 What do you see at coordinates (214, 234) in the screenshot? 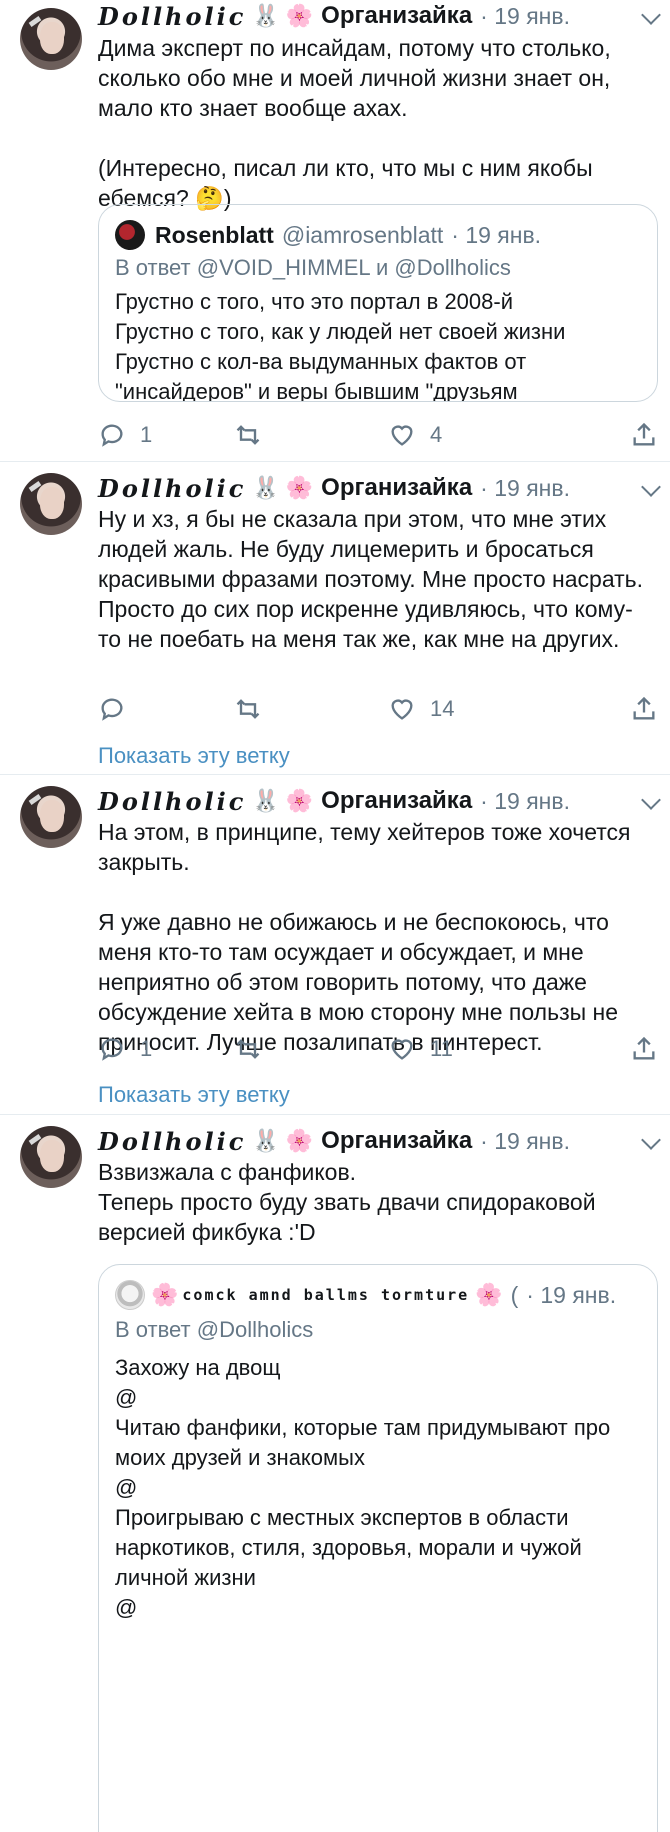
I see `quoted-author-name: Rosenblatt` at bounding box center [214, 234].